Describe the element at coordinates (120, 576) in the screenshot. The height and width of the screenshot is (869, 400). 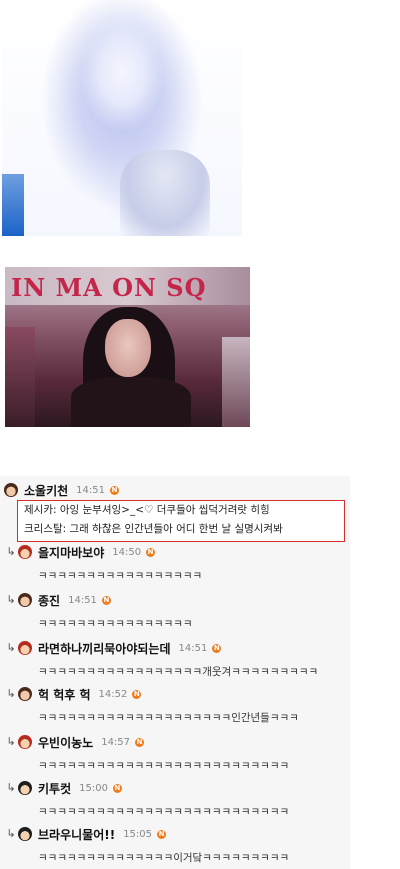
I see `comment-text: ㅋㅋㅋㅋㅋㅋㅋㅋㅋㅋㅋㅋㅋㅋㅋㅋㅋ` at that location.